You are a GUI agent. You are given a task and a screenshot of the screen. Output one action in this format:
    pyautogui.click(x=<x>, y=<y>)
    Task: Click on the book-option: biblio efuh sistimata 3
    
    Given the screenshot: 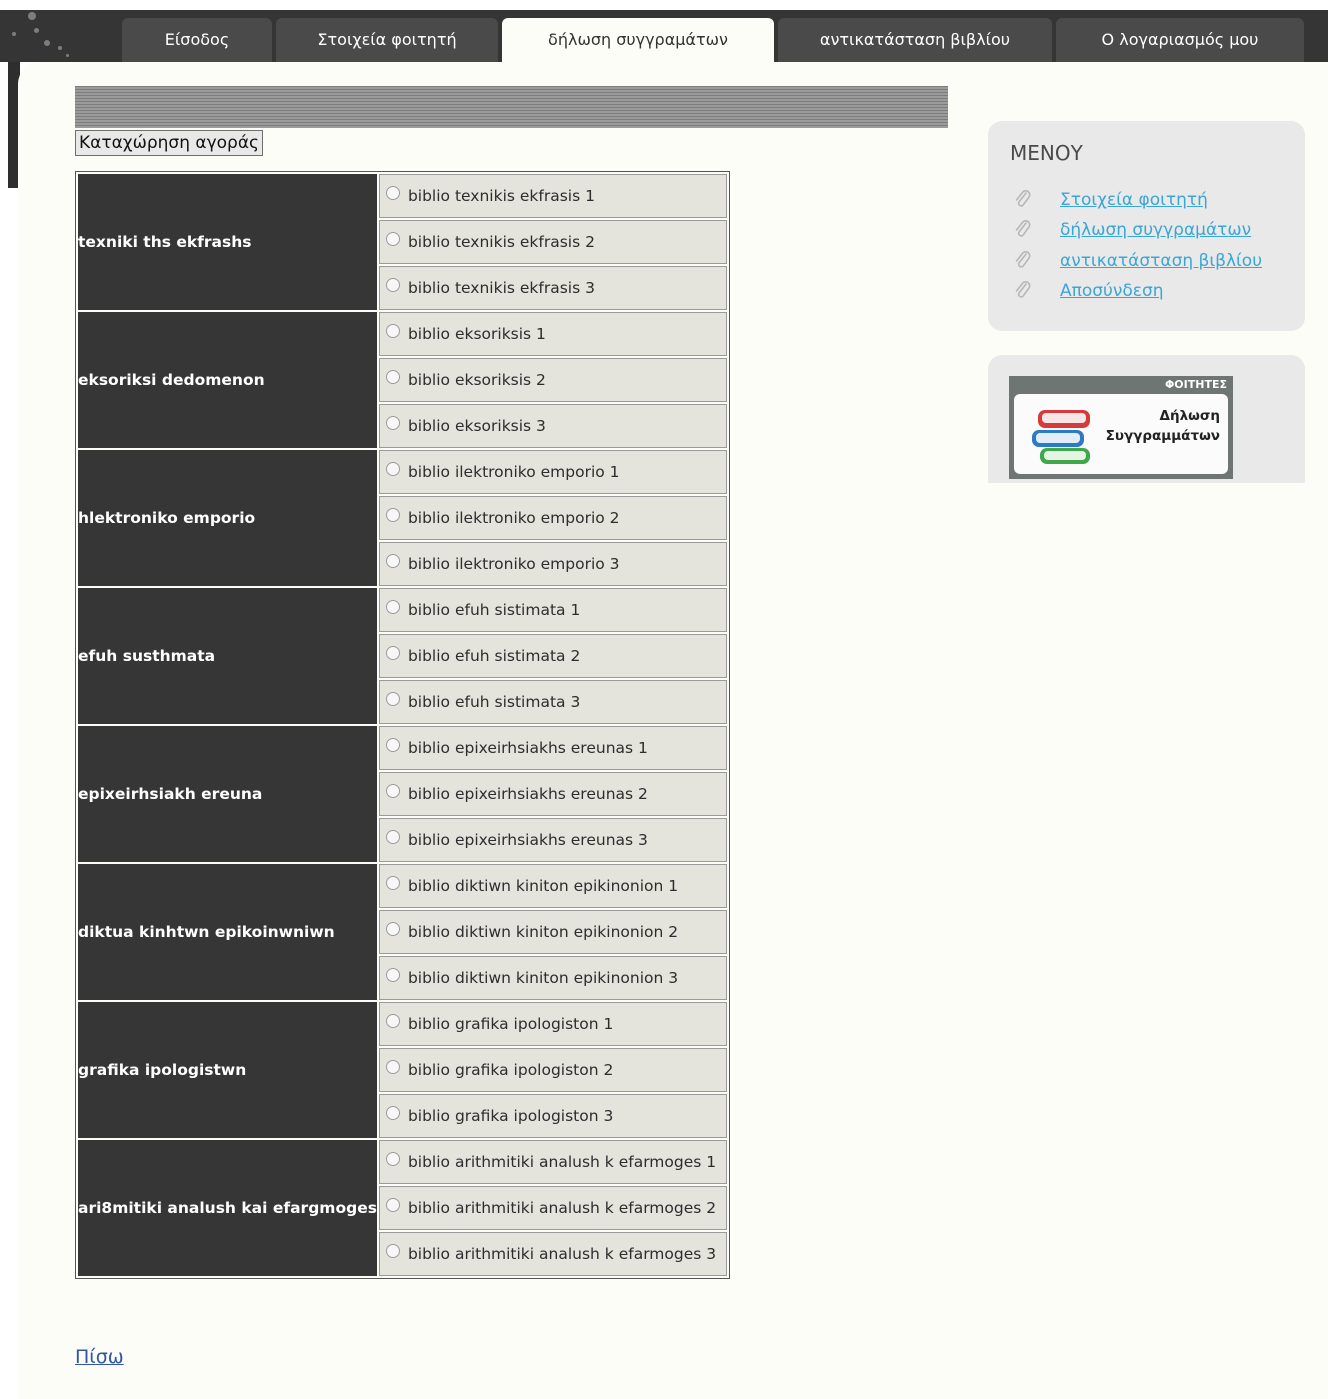 What is the action you would take?
    pyautogui.click(x=553, y=702)
    